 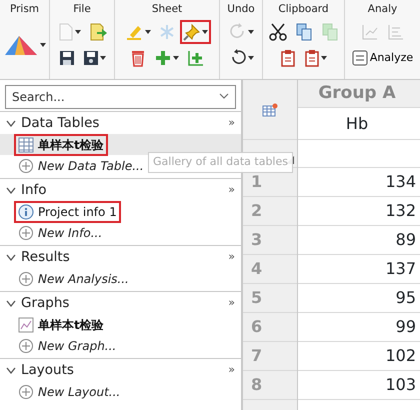 I want to click on section-title: Graphs, so click(x=124, y=303).